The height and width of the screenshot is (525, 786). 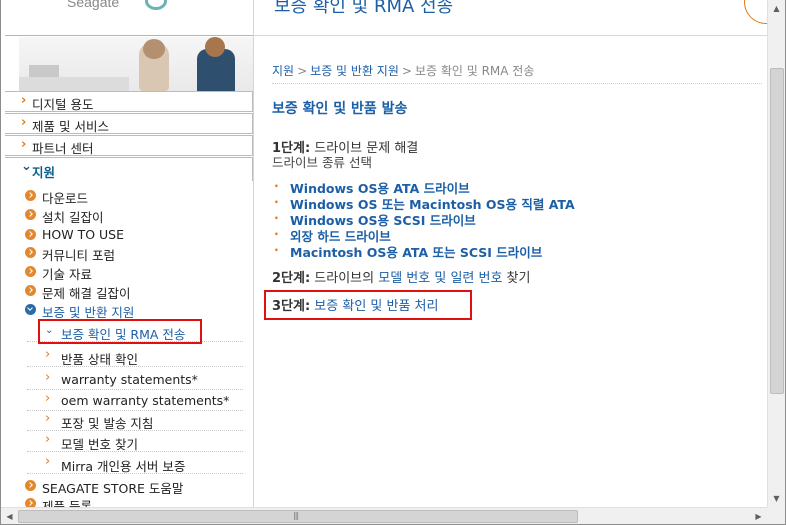 I want to click on banner-desk, so click(x=74, y=84).